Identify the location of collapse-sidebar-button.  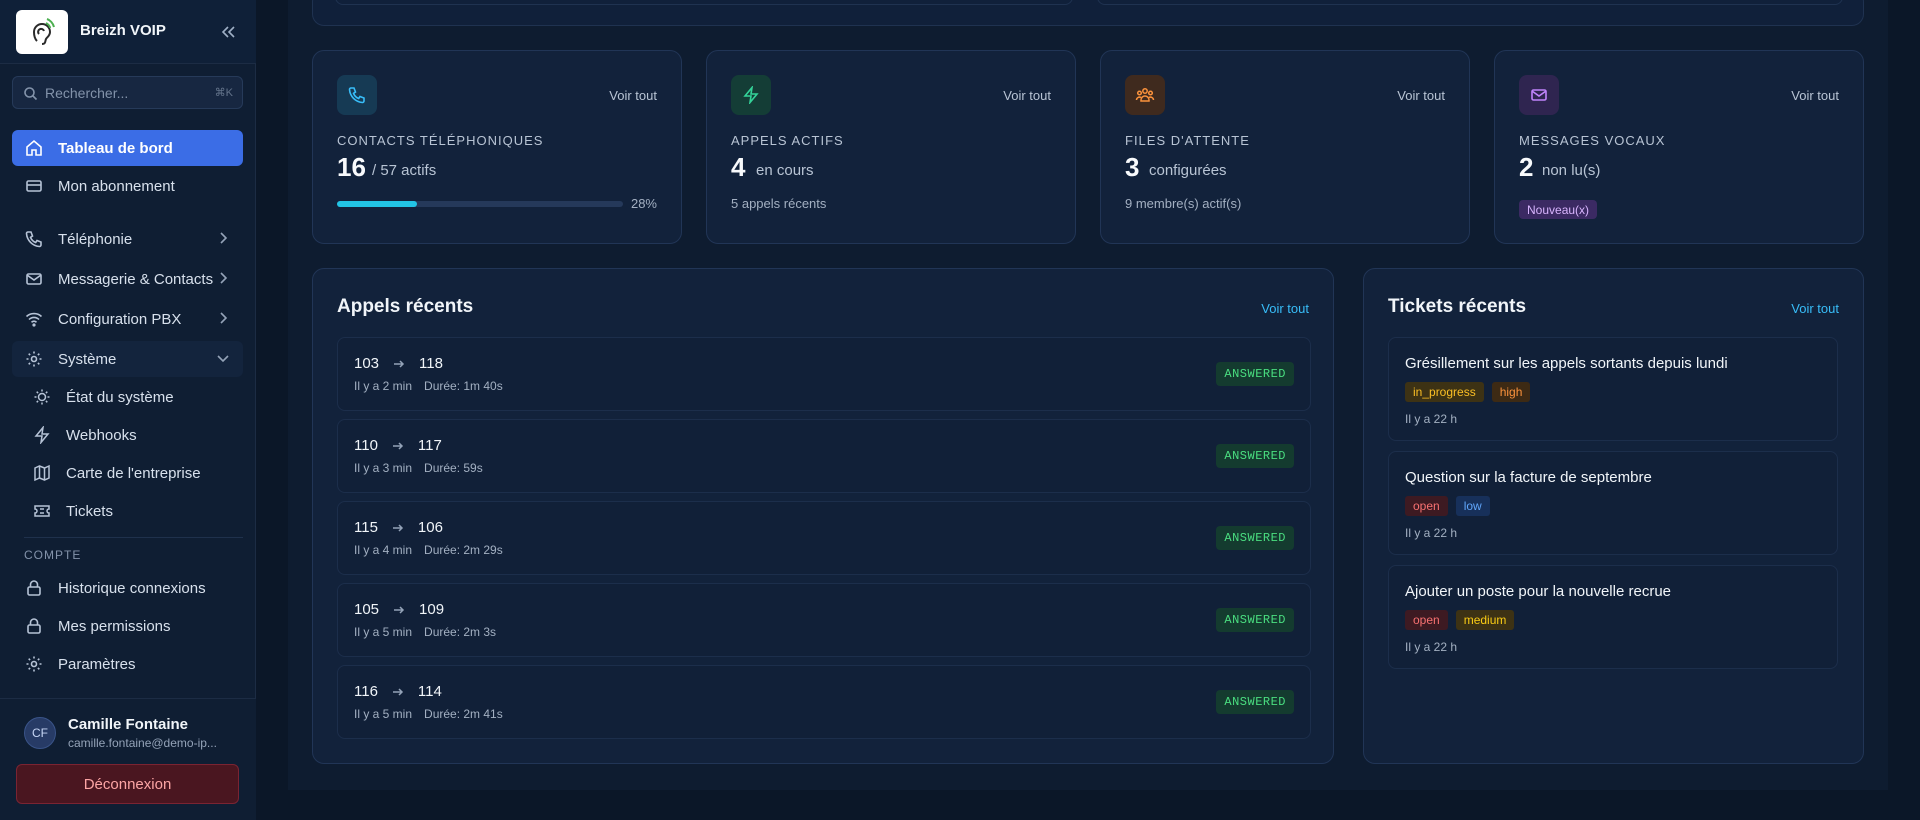
(228, 32).